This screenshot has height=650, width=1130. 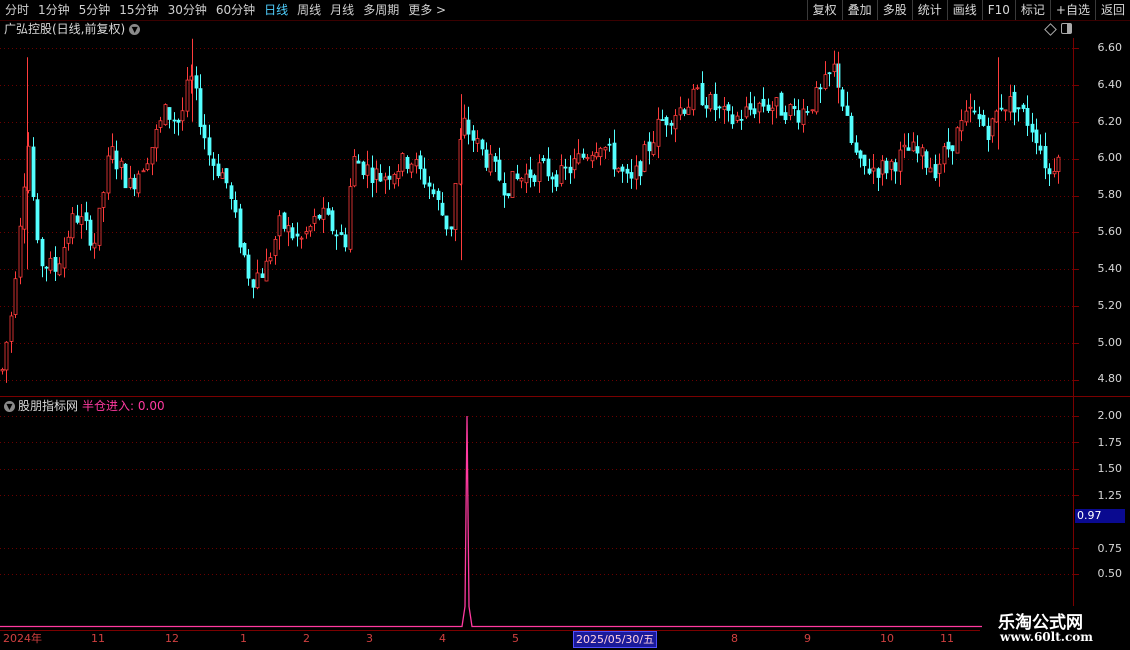 I want to click on crosshair-date-label: 2025/05/30/五, so click(x=615, y=639).